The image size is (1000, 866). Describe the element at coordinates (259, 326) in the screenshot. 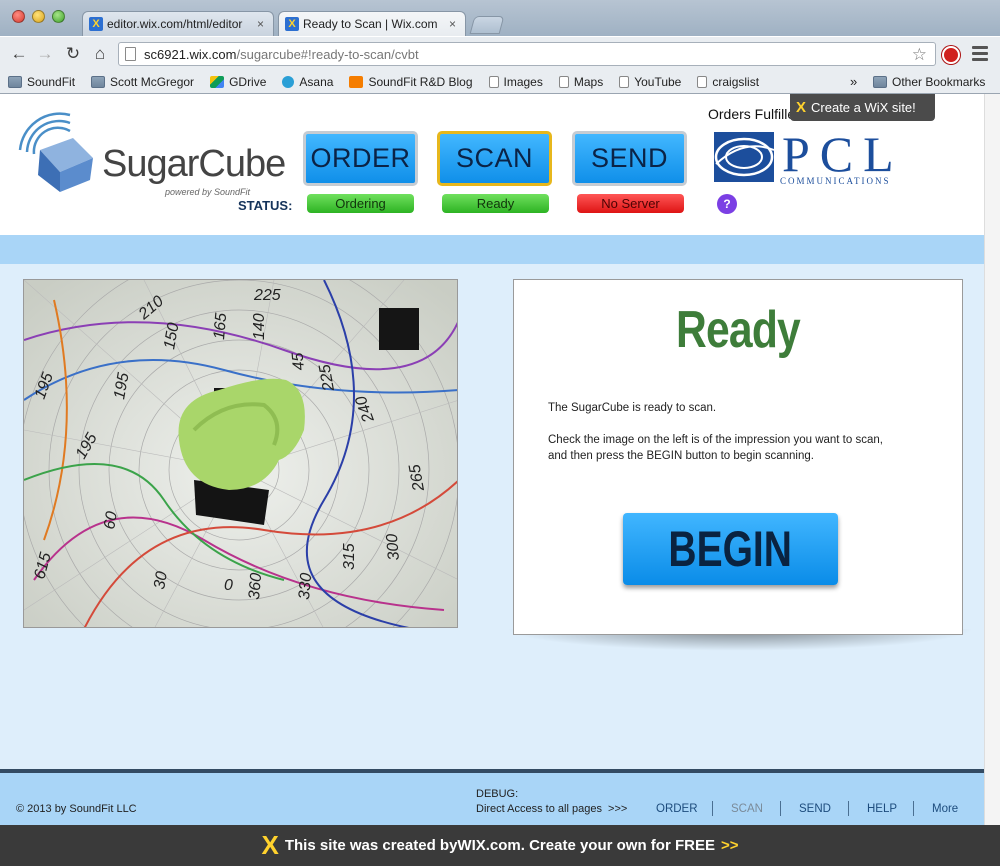

I see `svg-text: 140` at that location.